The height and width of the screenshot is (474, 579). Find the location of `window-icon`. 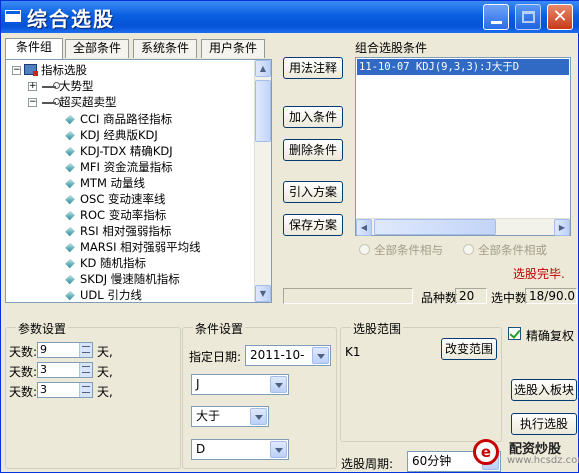

window-icon is located at coordinates (13, 16).